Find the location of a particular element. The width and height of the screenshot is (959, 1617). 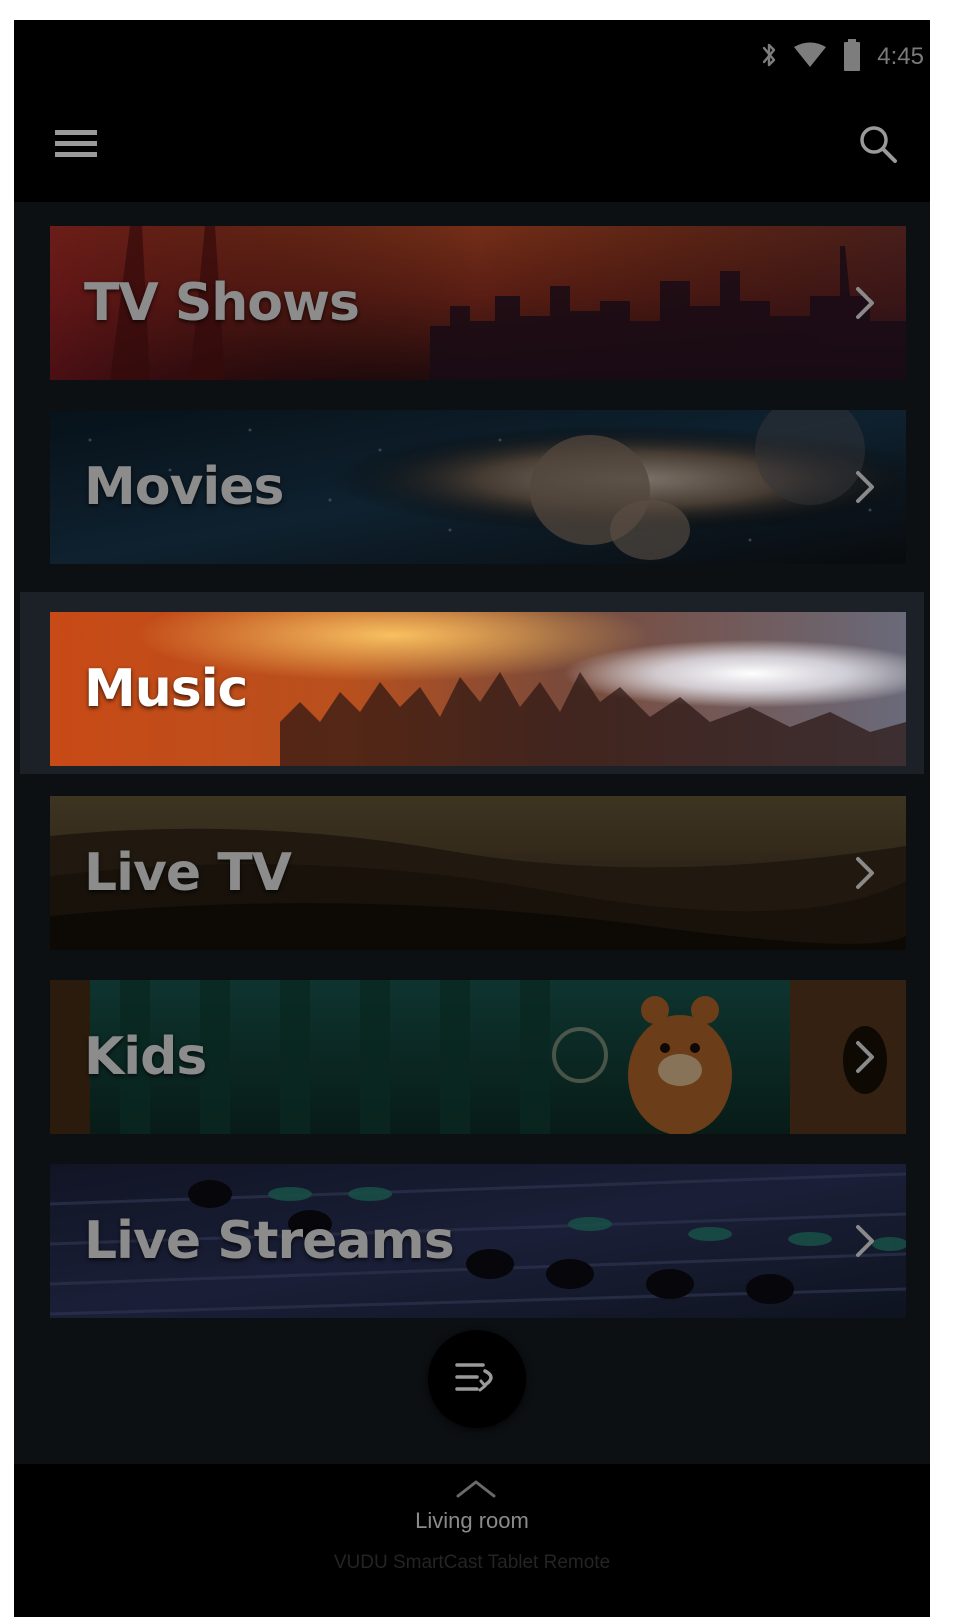

device-bar: Living room VUDU SmartCast Tablet Remote is located at coordinates (472, 1540).